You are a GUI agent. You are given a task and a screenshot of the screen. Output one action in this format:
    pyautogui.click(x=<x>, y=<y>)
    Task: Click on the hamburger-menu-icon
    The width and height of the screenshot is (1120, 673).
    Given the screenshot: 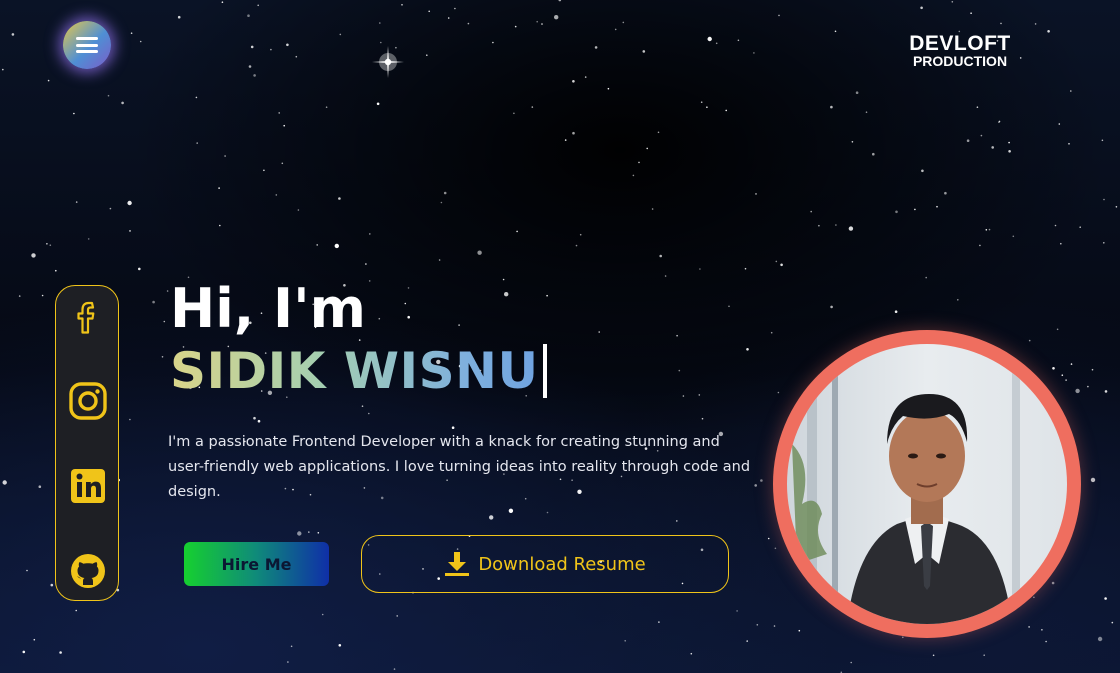 What is the action you would take?
    pyautogui.click(x=87, y=45)
    